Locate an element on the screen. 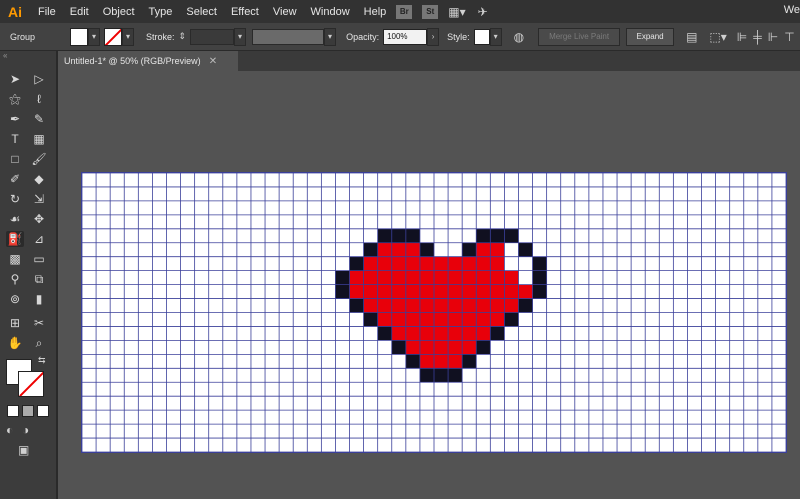 This screenshot has height=499, width=800. arrange-documents-icon: ▦▾ is located at coordinates (456, 12).